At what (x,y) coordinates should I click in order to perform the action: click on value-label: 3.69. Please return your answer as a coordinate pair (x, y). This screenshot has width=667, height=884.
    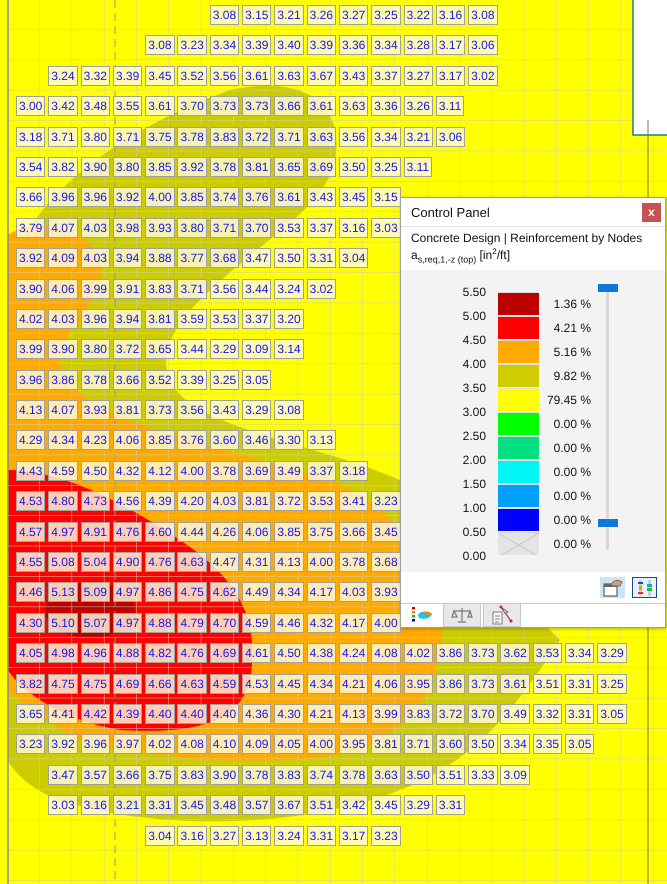
    Looking at the image, I should click on (257, 470).